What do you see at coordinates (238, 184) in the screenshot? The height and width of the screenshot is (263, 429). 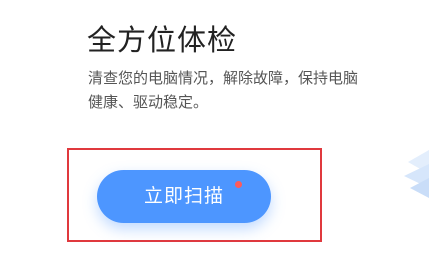 I see `notification-dot-icon` at bounding box center [238, 184].